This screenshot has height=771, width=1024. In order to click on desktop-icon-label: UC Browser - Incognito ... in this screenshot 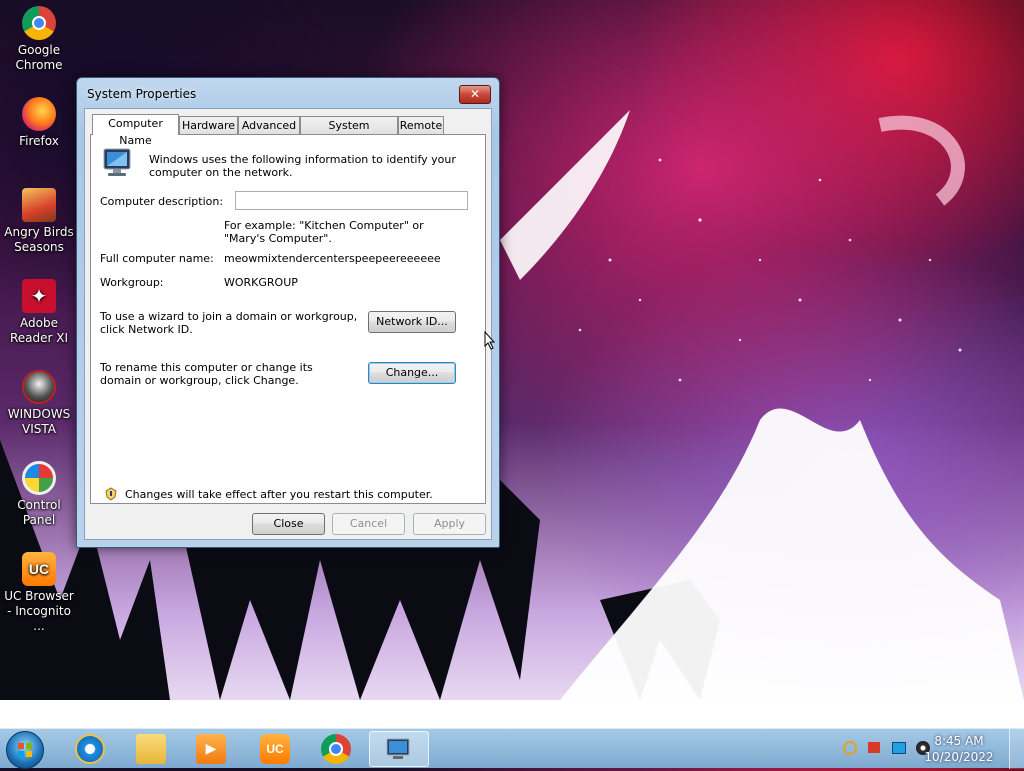, I will do `click(39, 611)`.